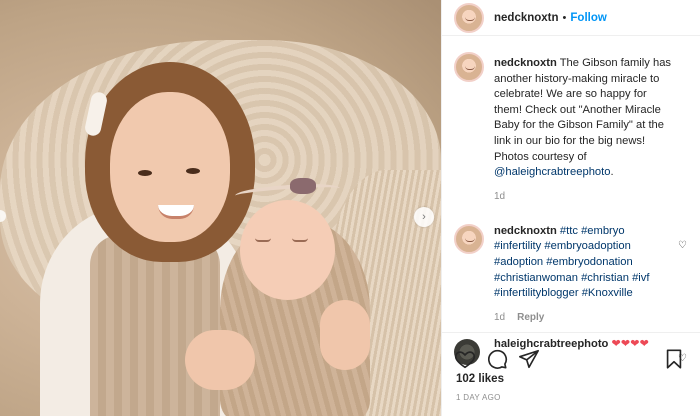 This screenshot has height=416, width=700. Describe the element at coordinates (155, 325) in the screenshot. I see `girl-sweater` at that location.